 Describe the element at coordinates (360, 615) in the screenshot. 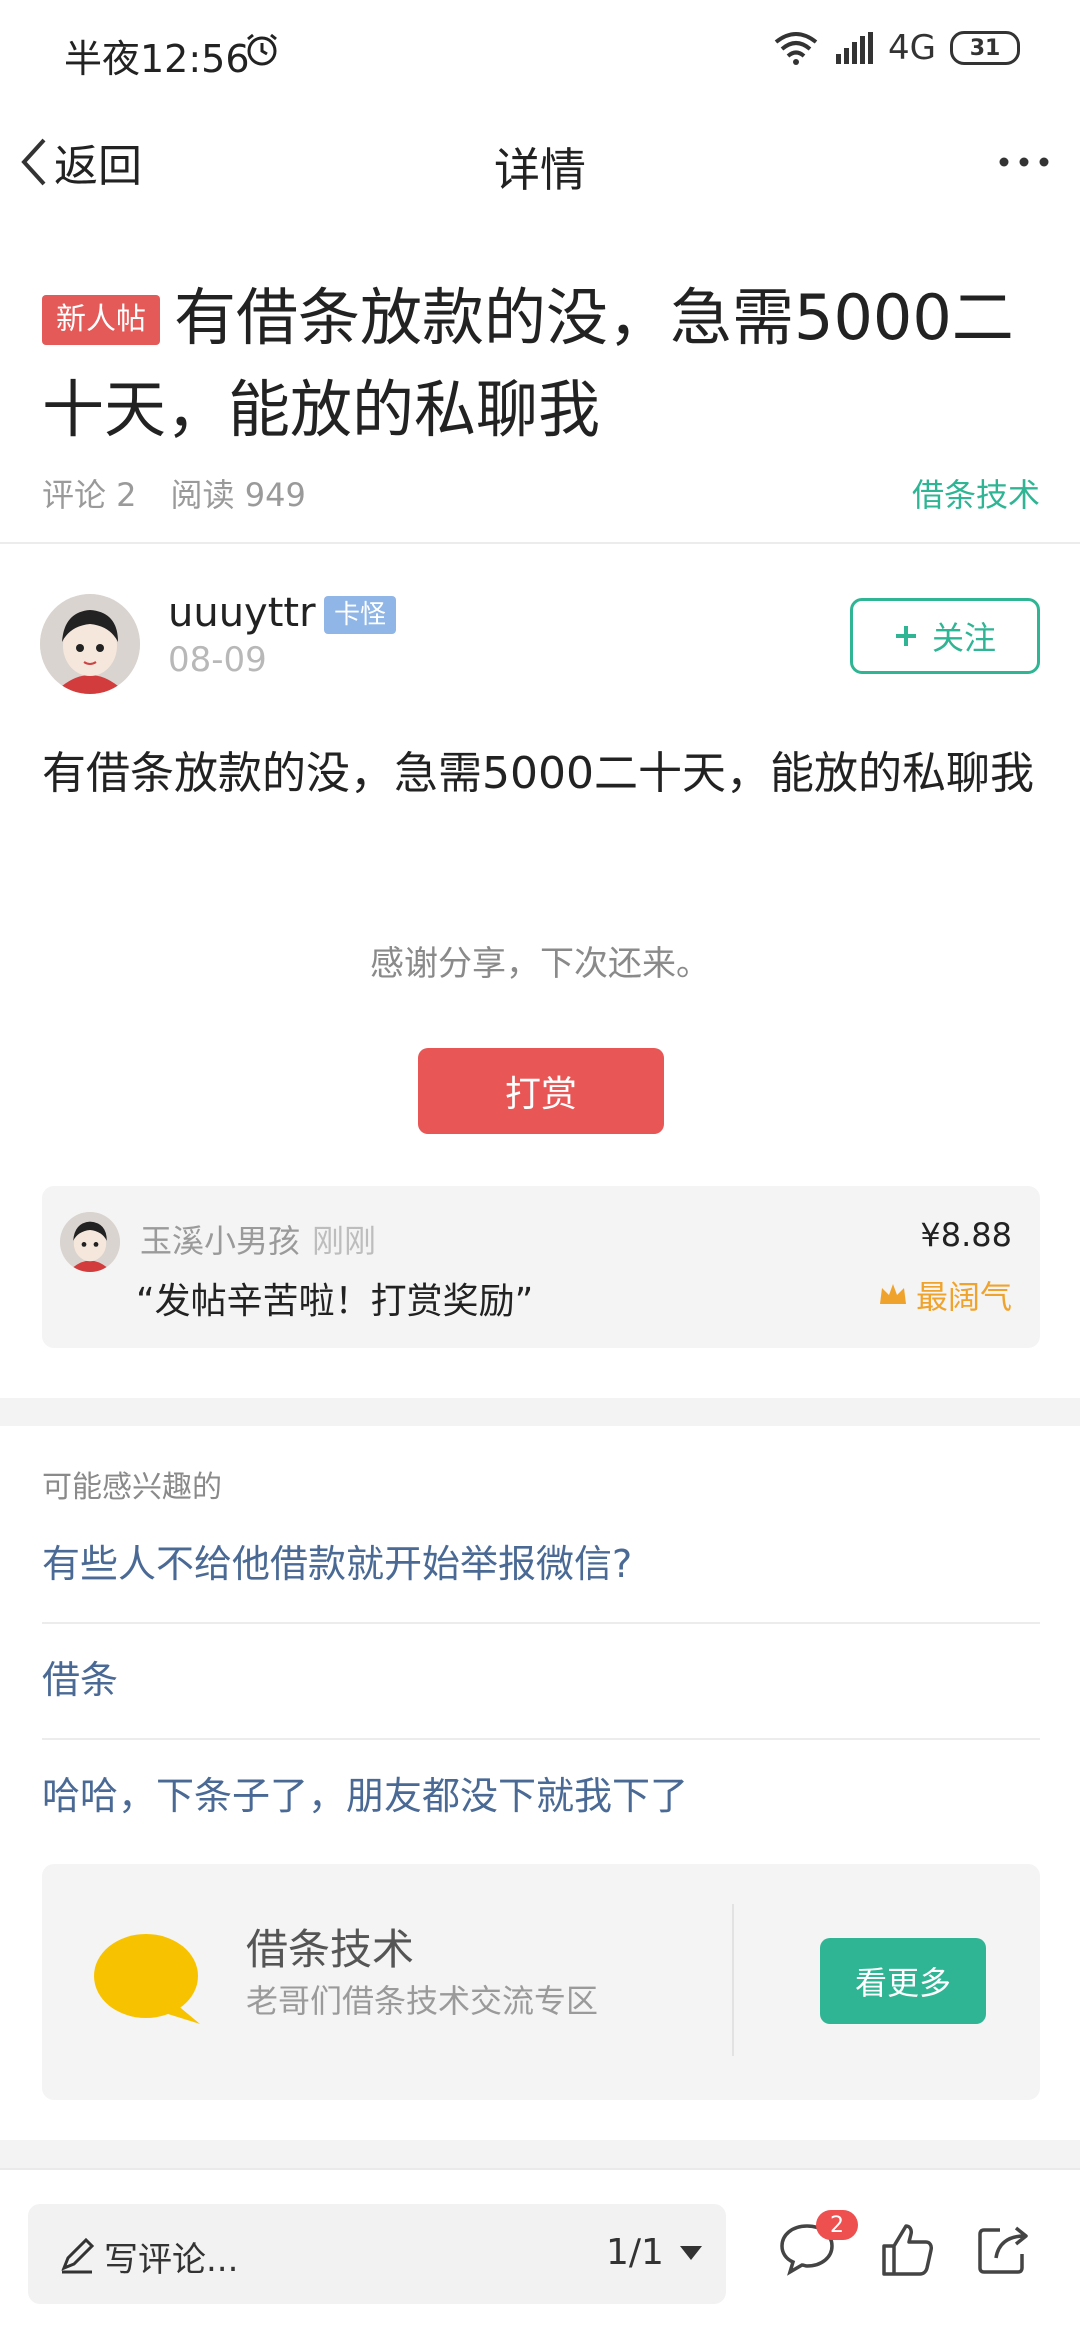

I see `author-level-badge: 卡怪` at that location.